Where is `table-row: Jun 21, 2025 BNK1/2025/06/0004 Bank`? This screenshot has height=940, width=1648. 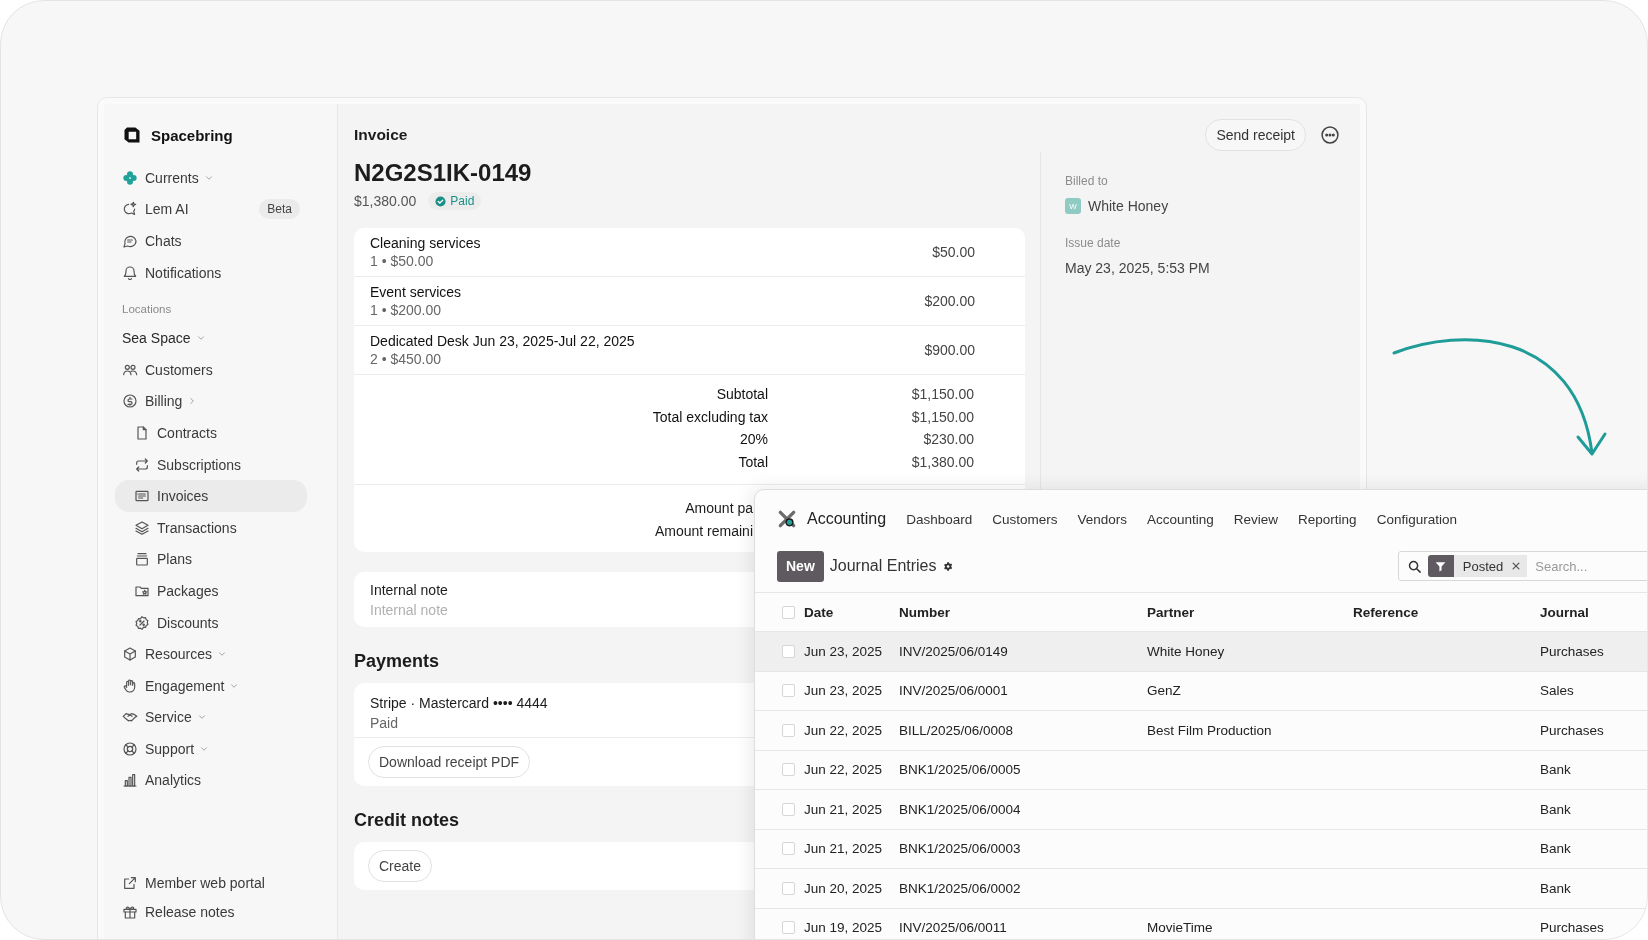
table-row: Jun 21, 2025 BNK1/2025/06/0004 Bank is located at coordinates (1201, 810).